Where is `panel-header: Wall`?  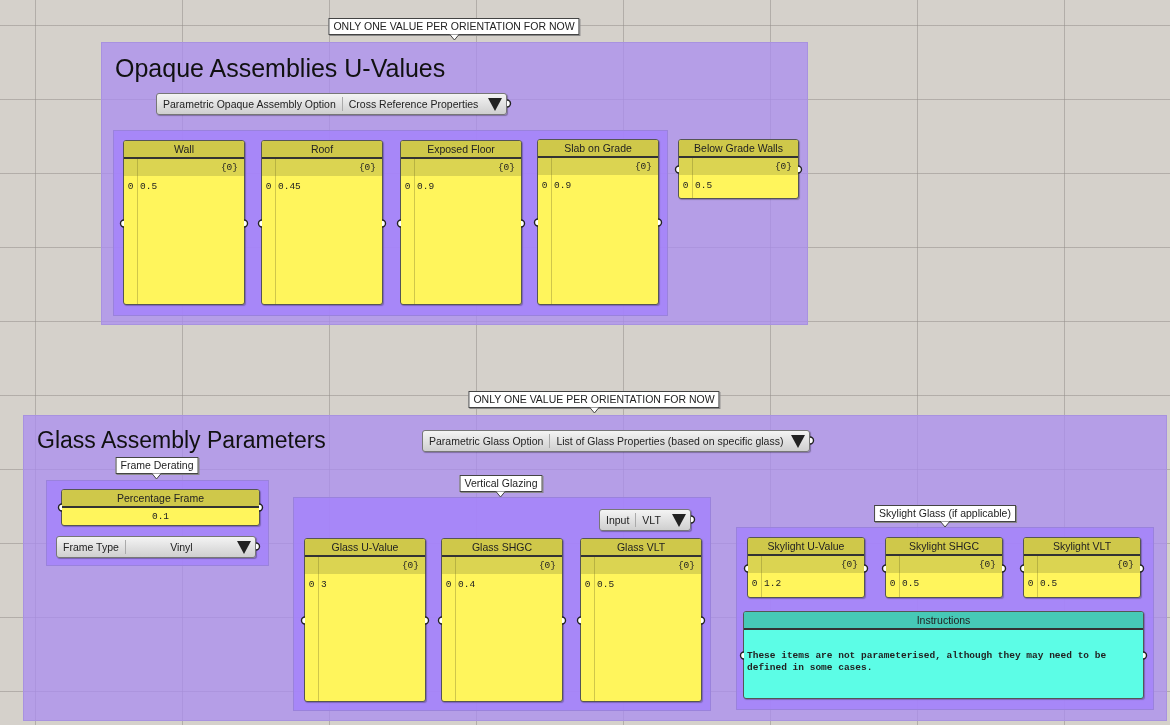 panel-header: Wall is located at coordinates (184, 150).